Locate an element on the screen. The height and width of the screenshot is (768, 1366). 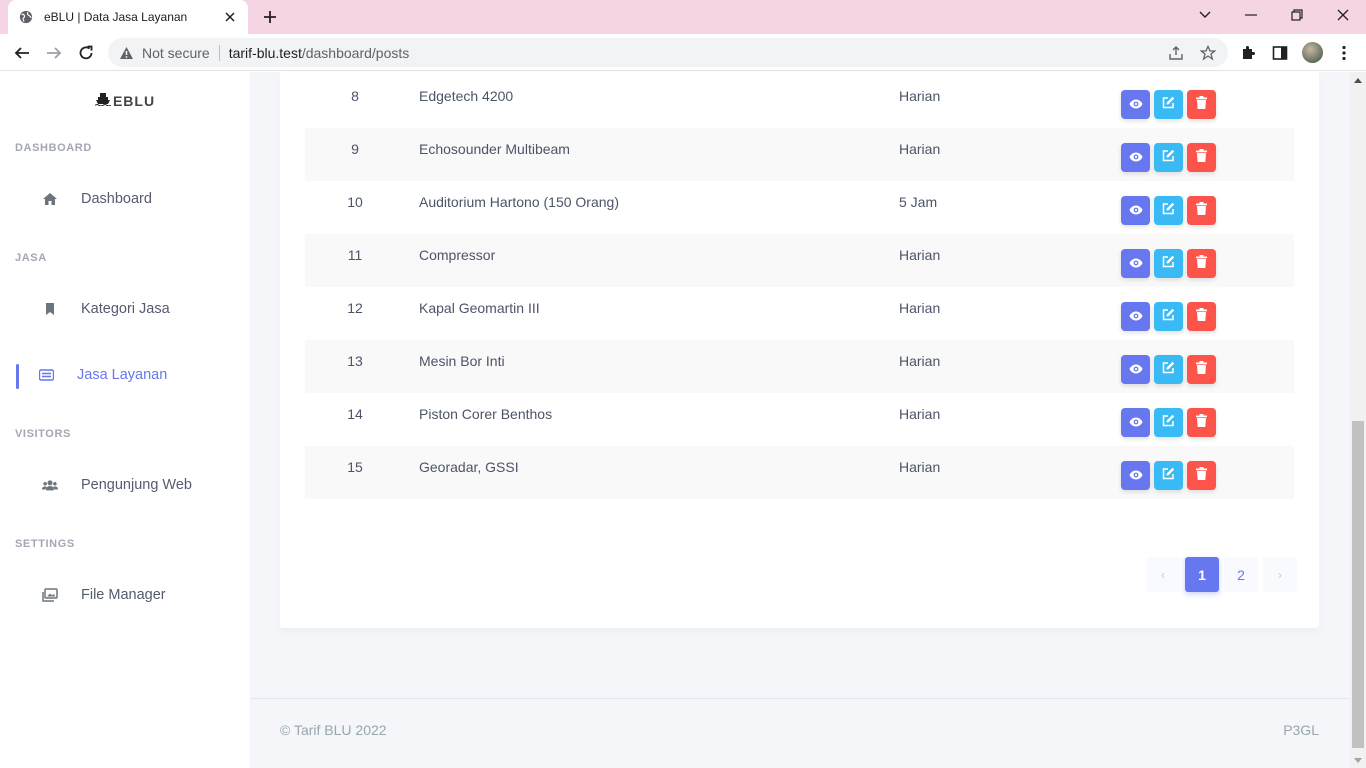
row-number: 14 is located at coordinates (355, 414).